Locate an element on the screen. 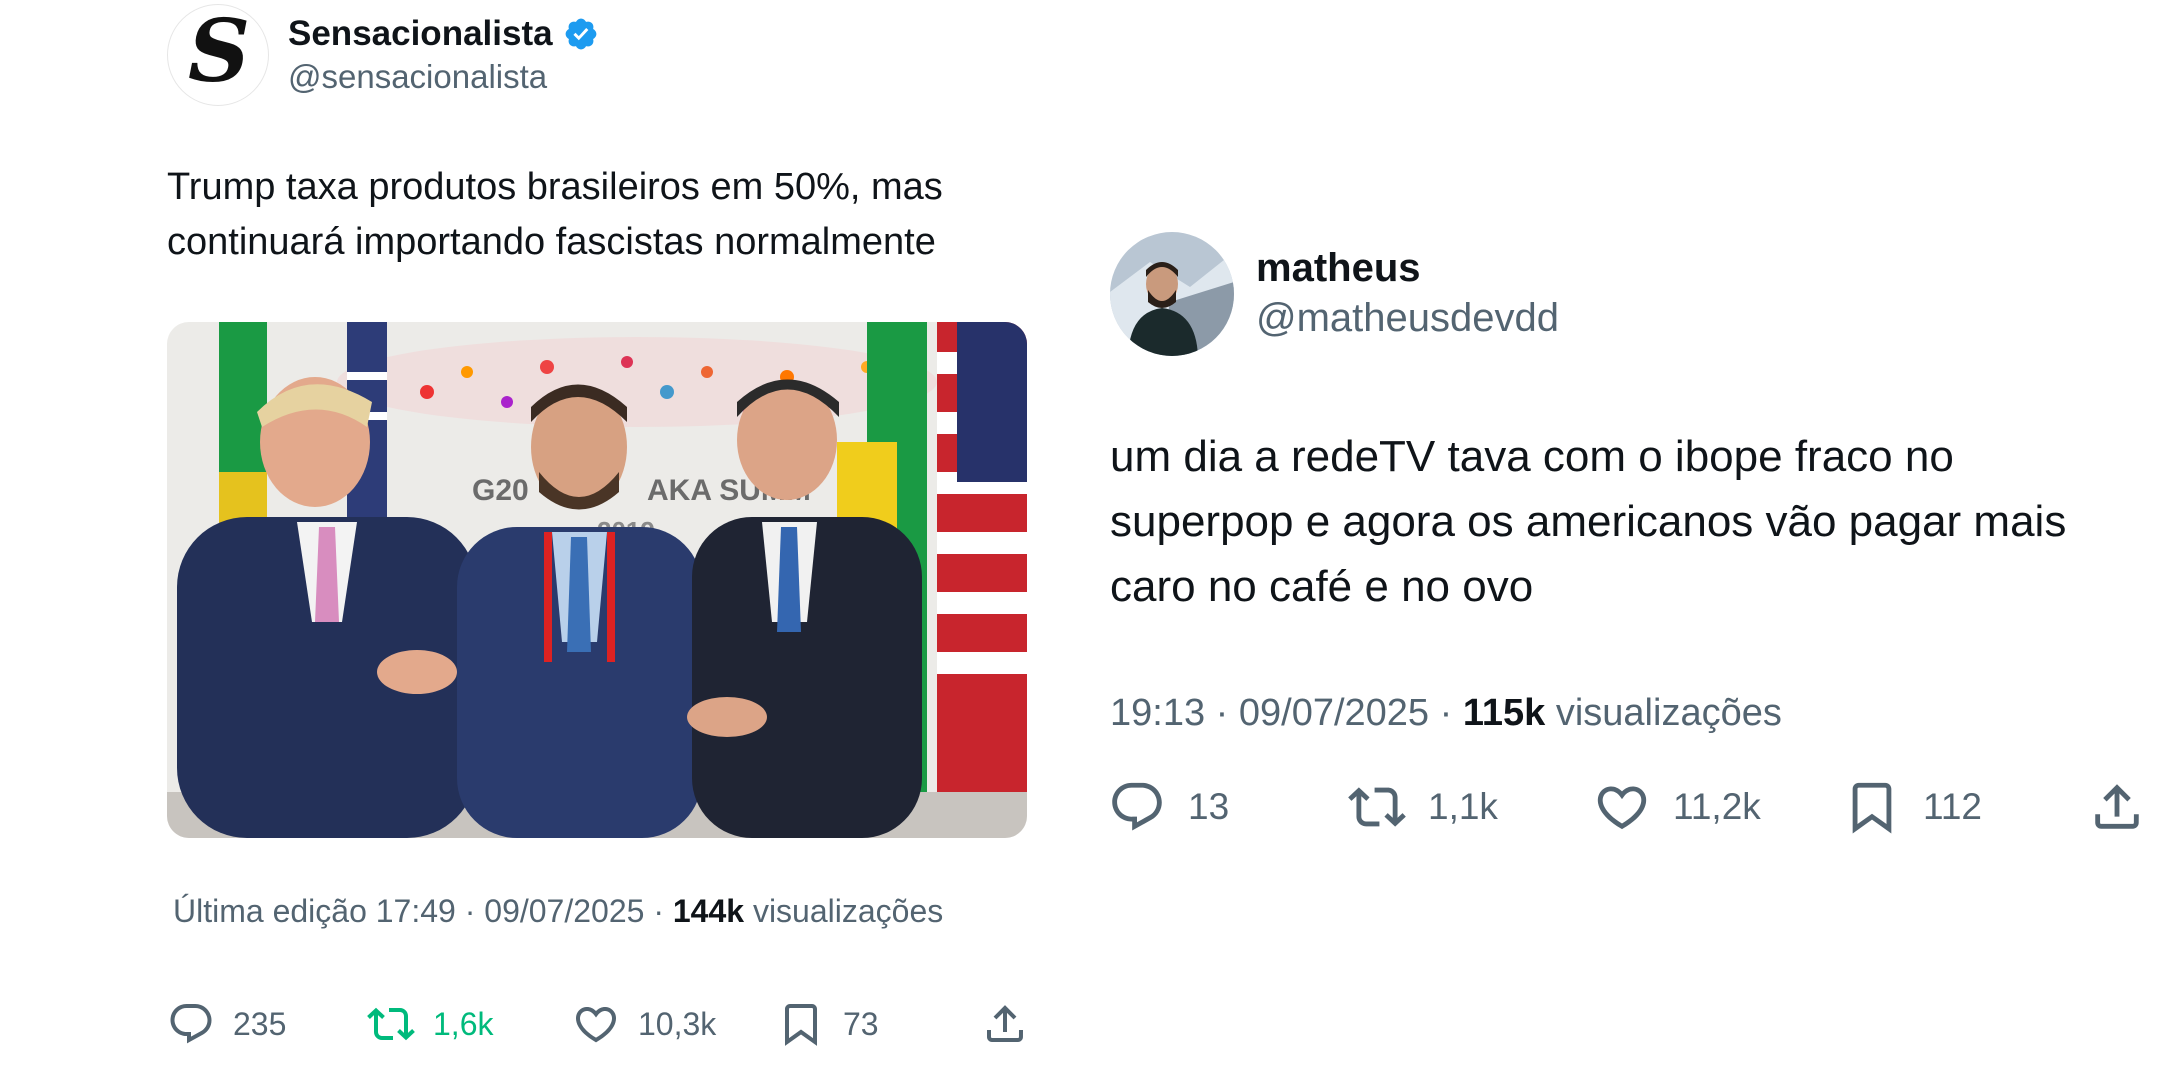 The image size is (2160, 1080). like-count: 11,2k is located at coordinates (1717, 806).